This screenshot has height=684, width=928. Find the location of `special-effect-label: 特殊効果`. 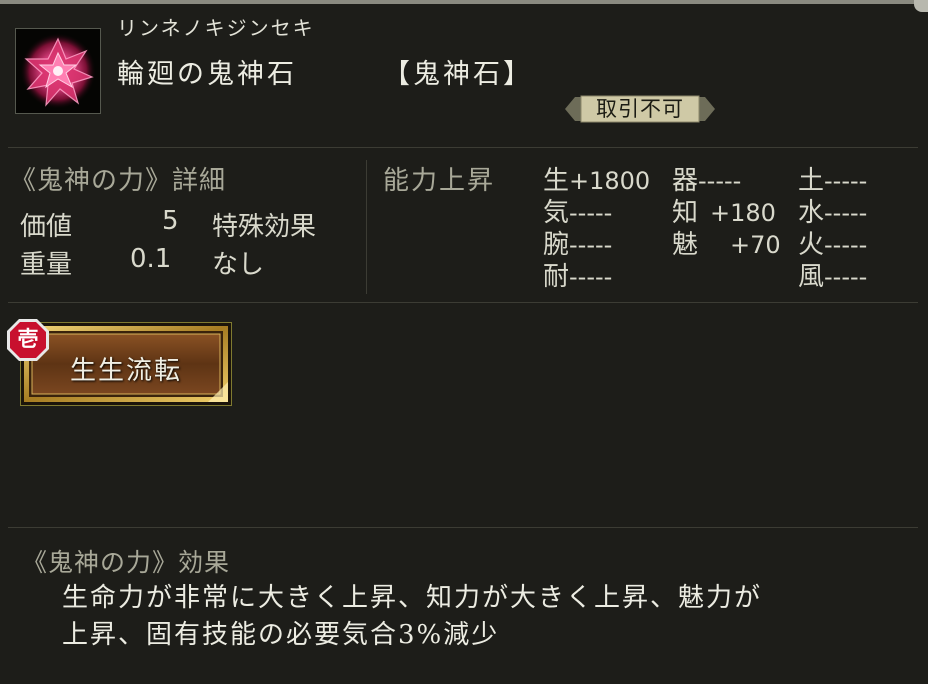

special-effect-label: 特殊効果 is located at coordinates (264, 227).